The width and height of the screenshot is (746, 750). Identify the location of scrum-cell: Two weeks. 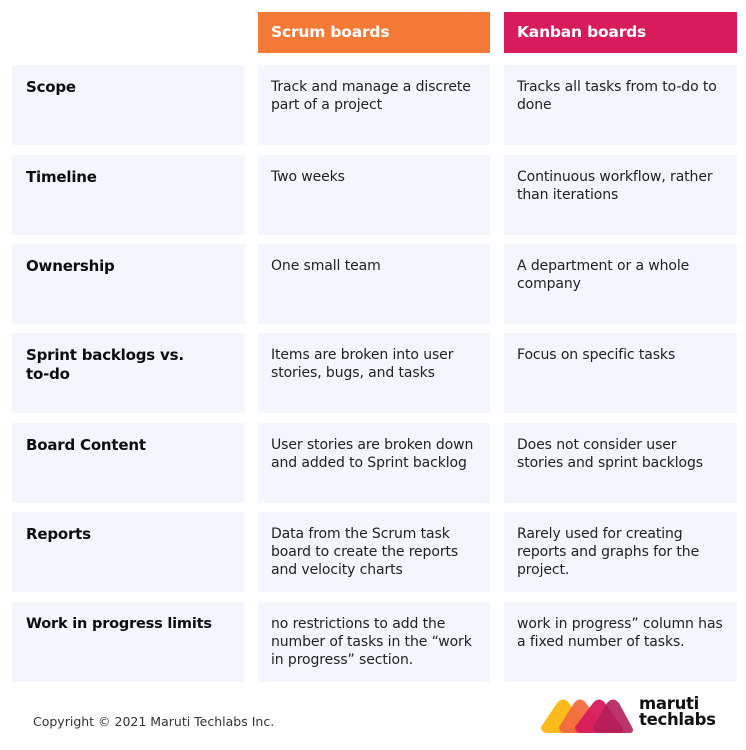
(374, 195).